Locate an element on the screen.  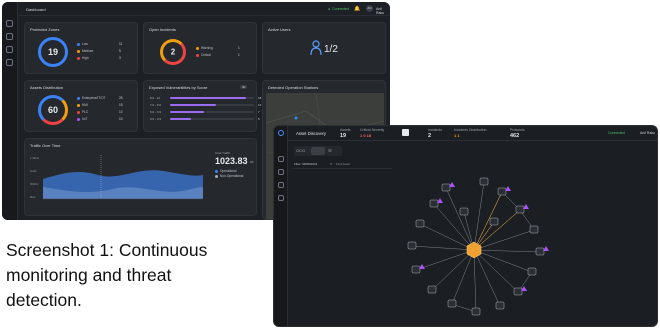
traffic-total-unit: kB is located at coordinates (252, 162).